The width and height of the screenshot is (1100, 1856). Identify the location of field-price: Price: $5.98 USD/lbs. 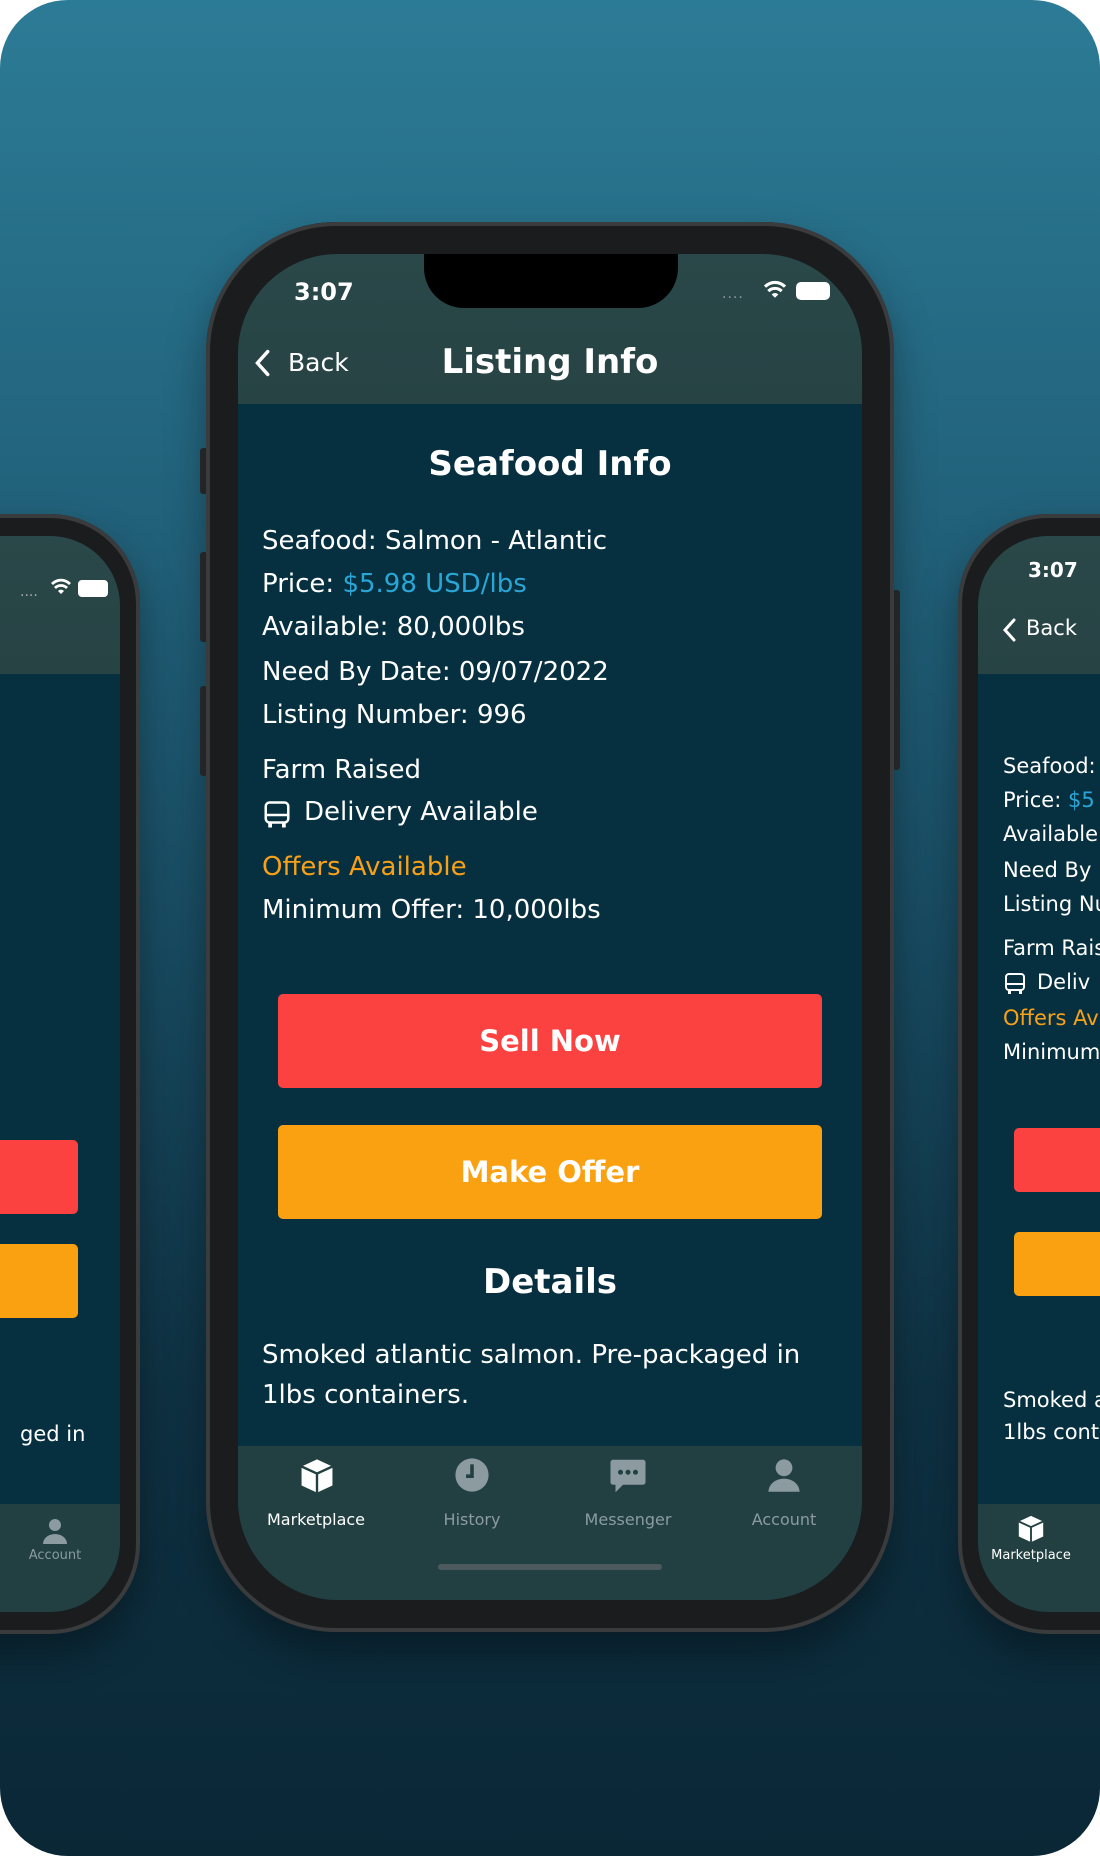
(394, 584).